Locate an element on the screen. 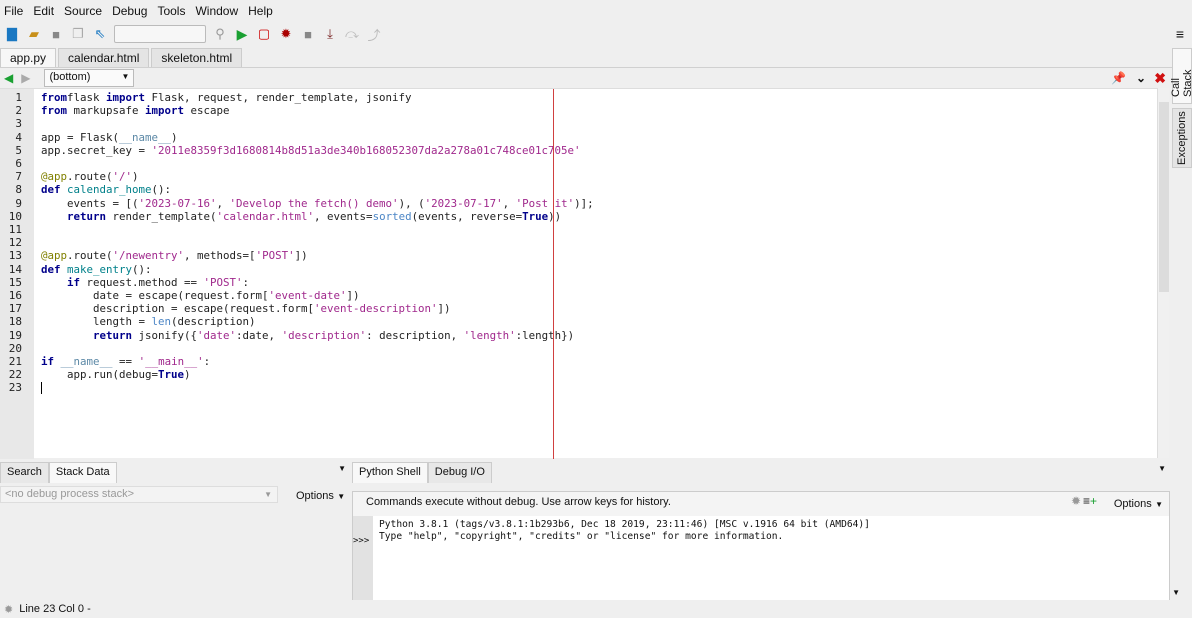 The height and width of the screenshot is (618, 1192). menu-edit: Edit is located at coordinates (43, 11).